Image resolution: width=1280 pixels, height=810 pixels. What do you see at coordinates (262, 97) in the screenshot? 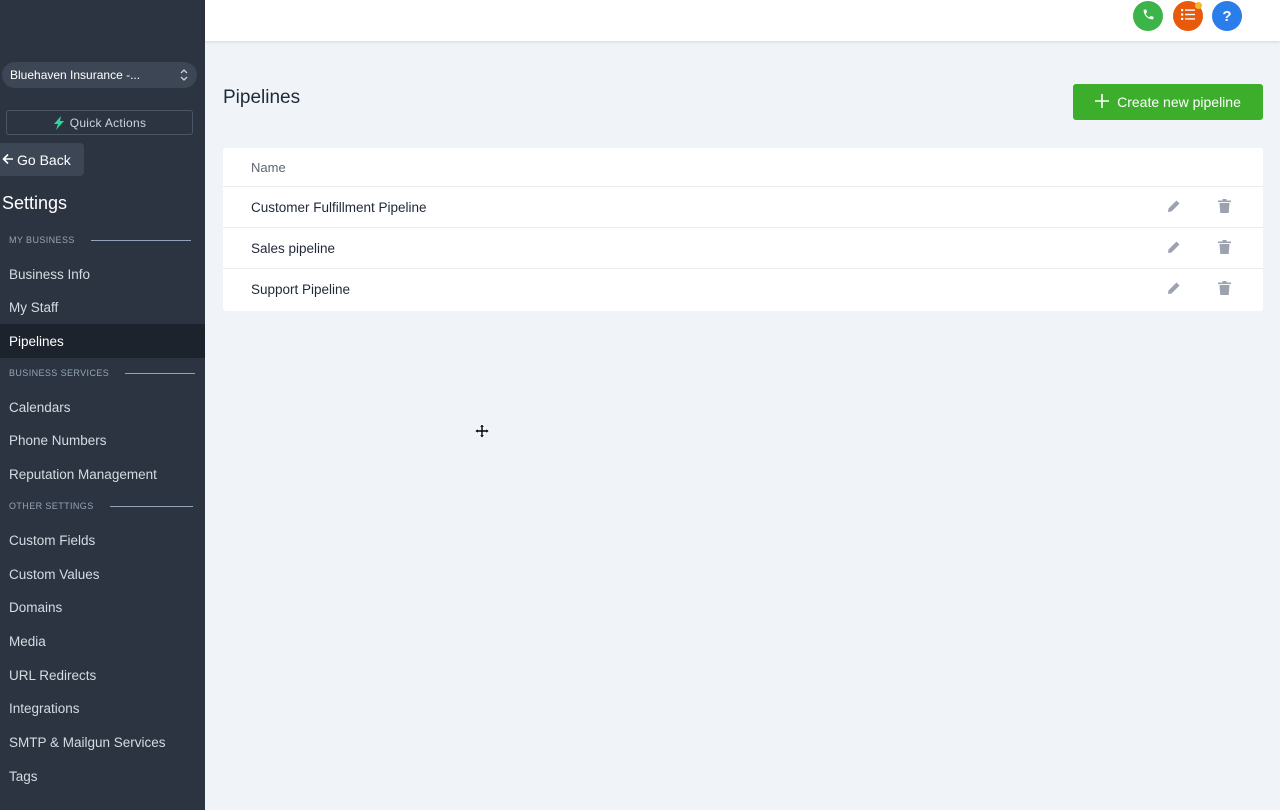
I see `page-title: Pipelines` at bounding box center [262, 97].